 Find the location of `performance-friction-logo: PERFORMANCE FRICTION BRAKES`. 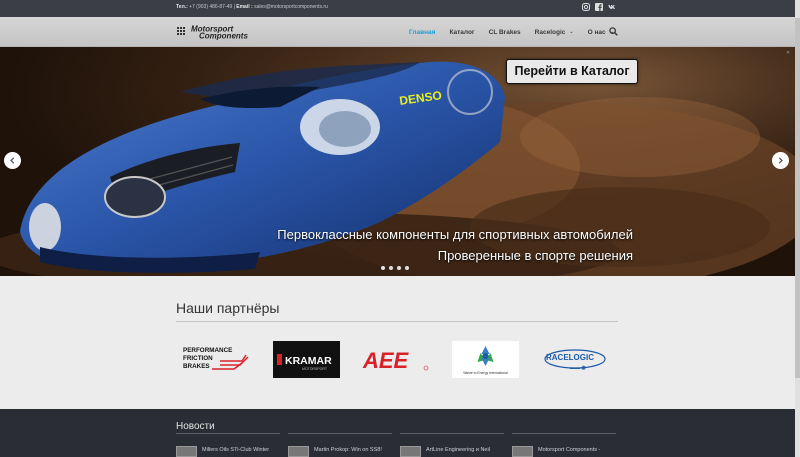

performance-friction-logo: PERFORMANCE FRICTION BRAKES is located at coordinates (215, 359).